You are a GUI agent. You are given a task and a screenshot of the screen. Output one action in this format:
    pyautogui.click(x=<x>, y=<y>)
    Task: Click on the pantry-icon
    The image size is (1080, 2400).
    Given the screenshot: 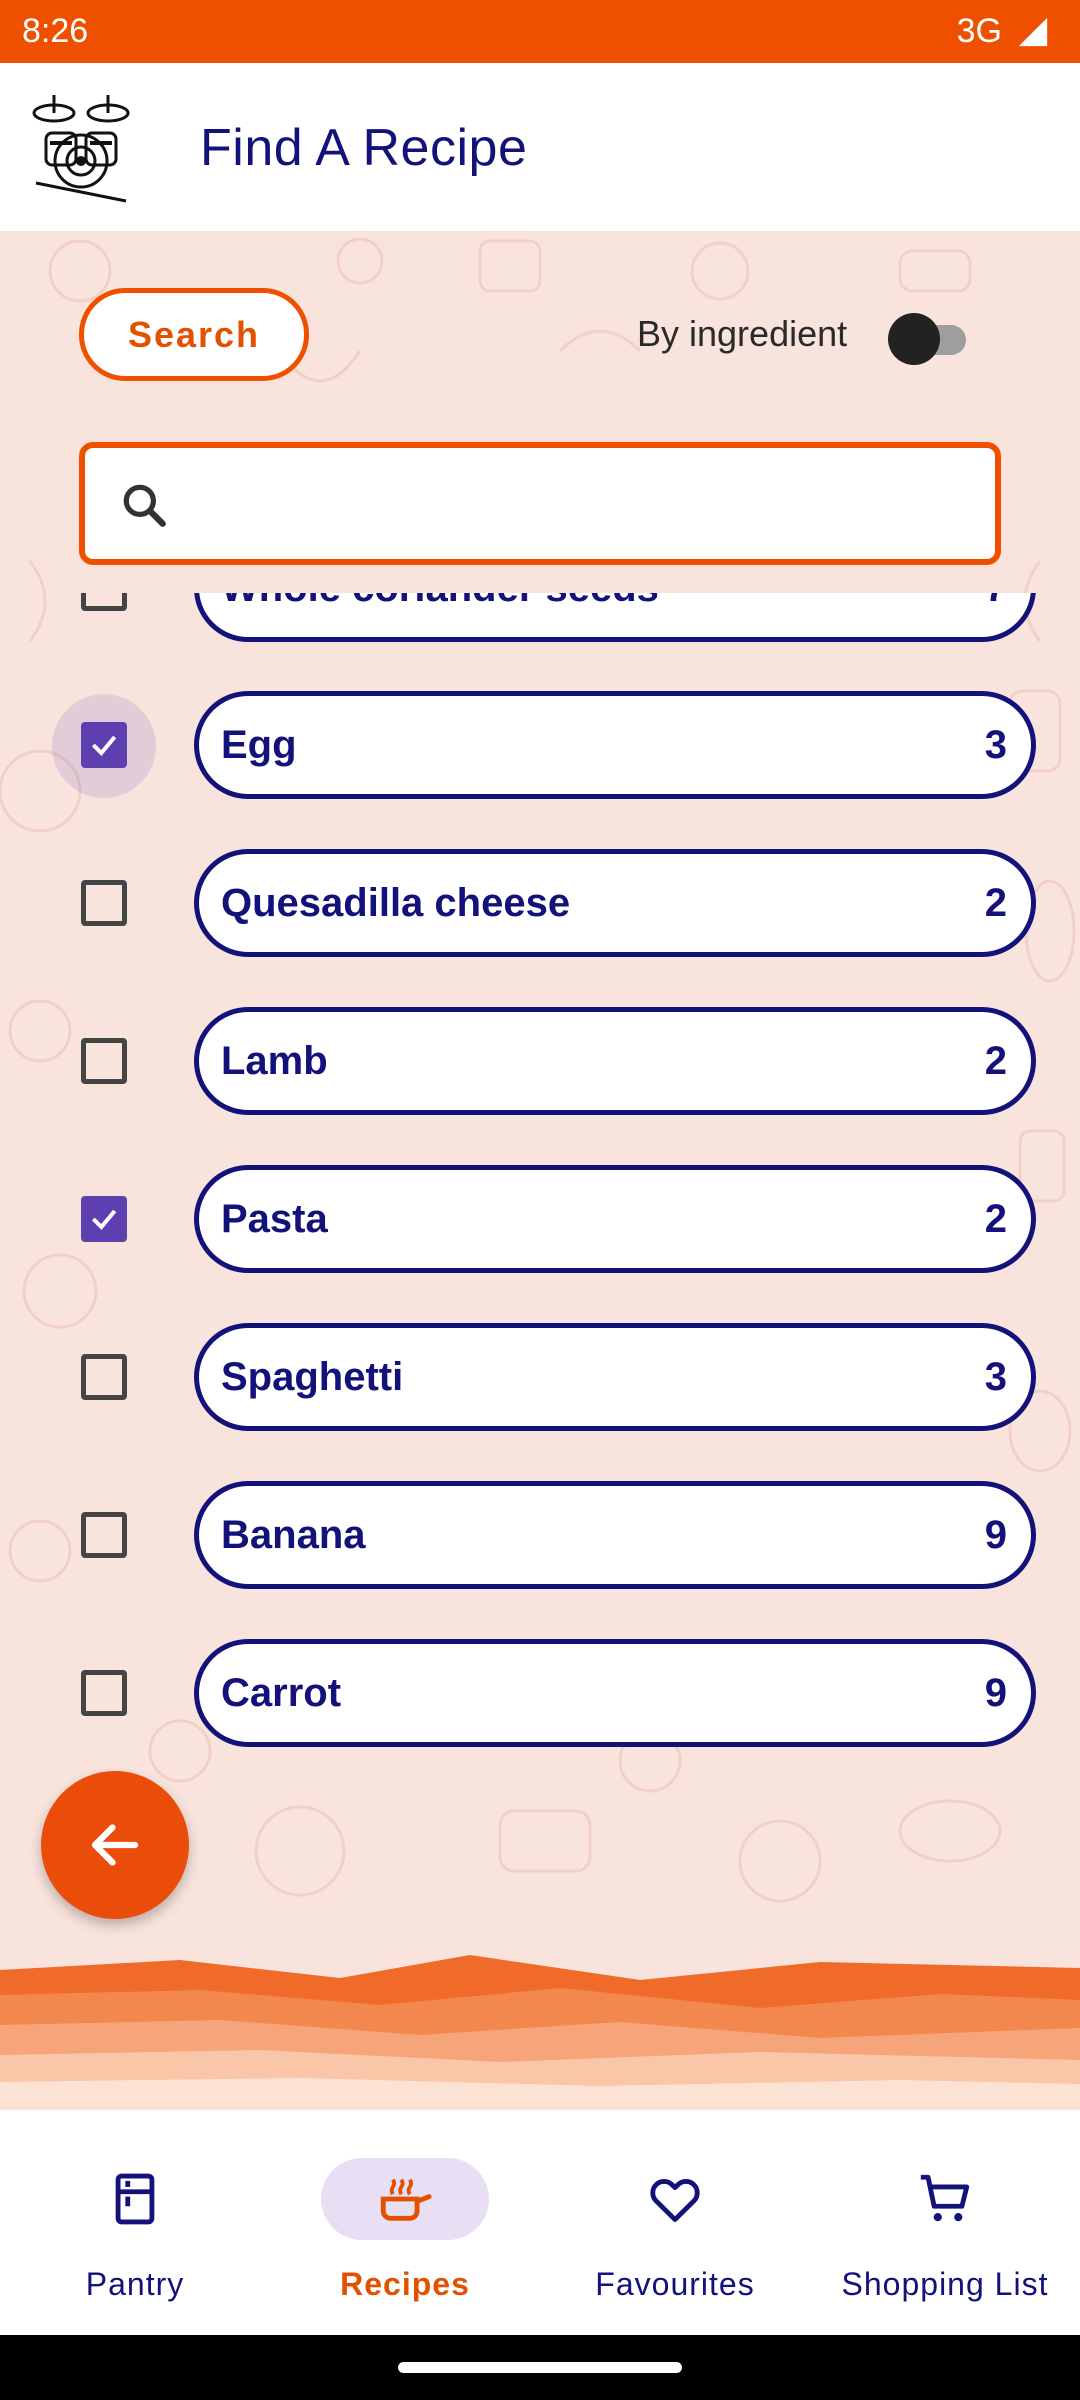 What is the action you would take?
    pyautogui.click(x=135, y=2199)
    